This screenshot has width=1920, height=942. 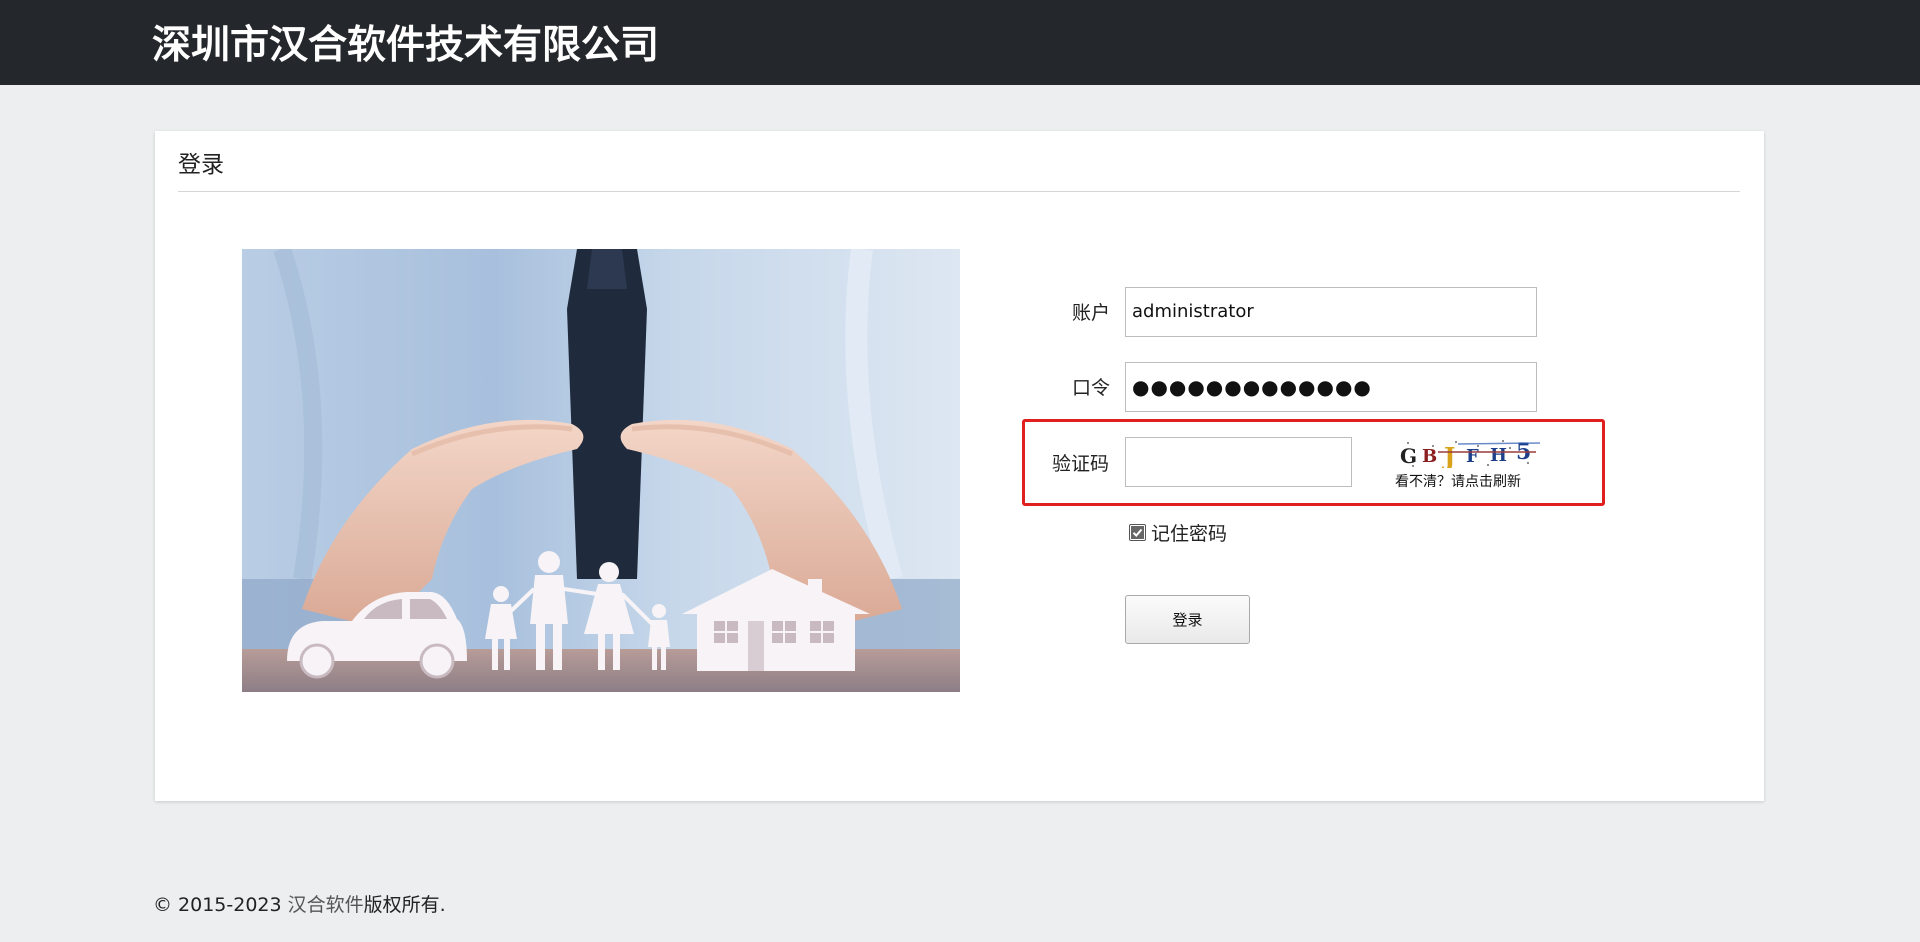 What do you see at coordinates (1189, 534) in the screenshot?
I see `remember-password-label: 记住密码` at bounding box center [1189, 534].